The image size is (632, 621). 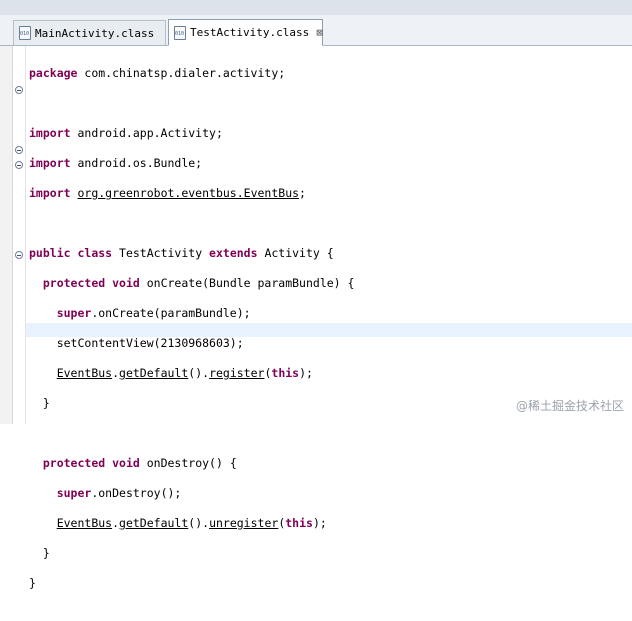 What do you see at coordinates (569, 406) in the screenshot?
I see `watermark: @稀土掘金技术社区` at bounding box center [569, 406].